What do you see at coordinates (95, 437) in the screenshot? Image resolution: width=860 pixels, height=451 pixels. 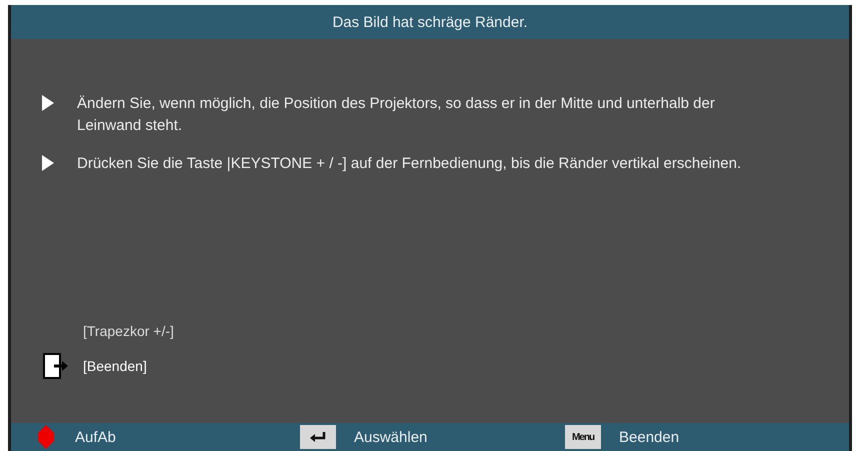 I see `hint-label: AufAb` at bounding box center [95, 437].